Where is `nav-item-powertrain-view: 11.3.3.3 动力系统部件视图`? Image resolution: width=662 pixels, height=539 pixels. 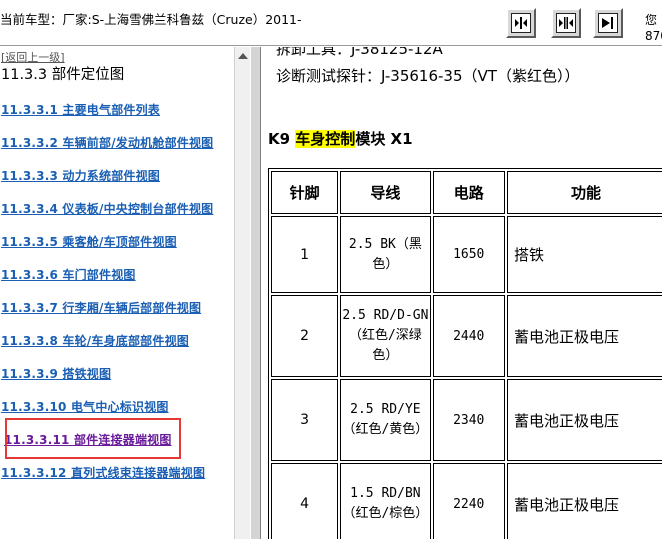
nav-item-powertrain-view: 11.3.3.3 动力系统部件视图 is located at coordinates (80, 175).